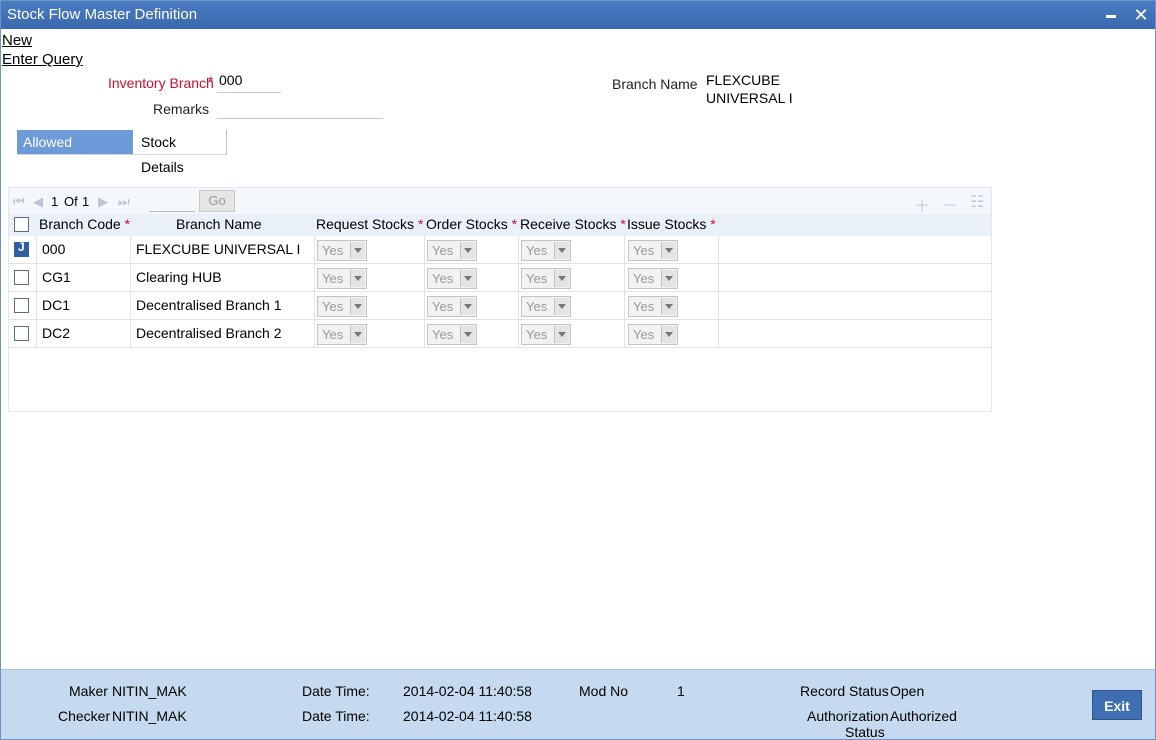  What do you see at coordinates (1141, 15) in the screenshot?
I see `close-icon: ✕` at bounding box center [1141, 15].